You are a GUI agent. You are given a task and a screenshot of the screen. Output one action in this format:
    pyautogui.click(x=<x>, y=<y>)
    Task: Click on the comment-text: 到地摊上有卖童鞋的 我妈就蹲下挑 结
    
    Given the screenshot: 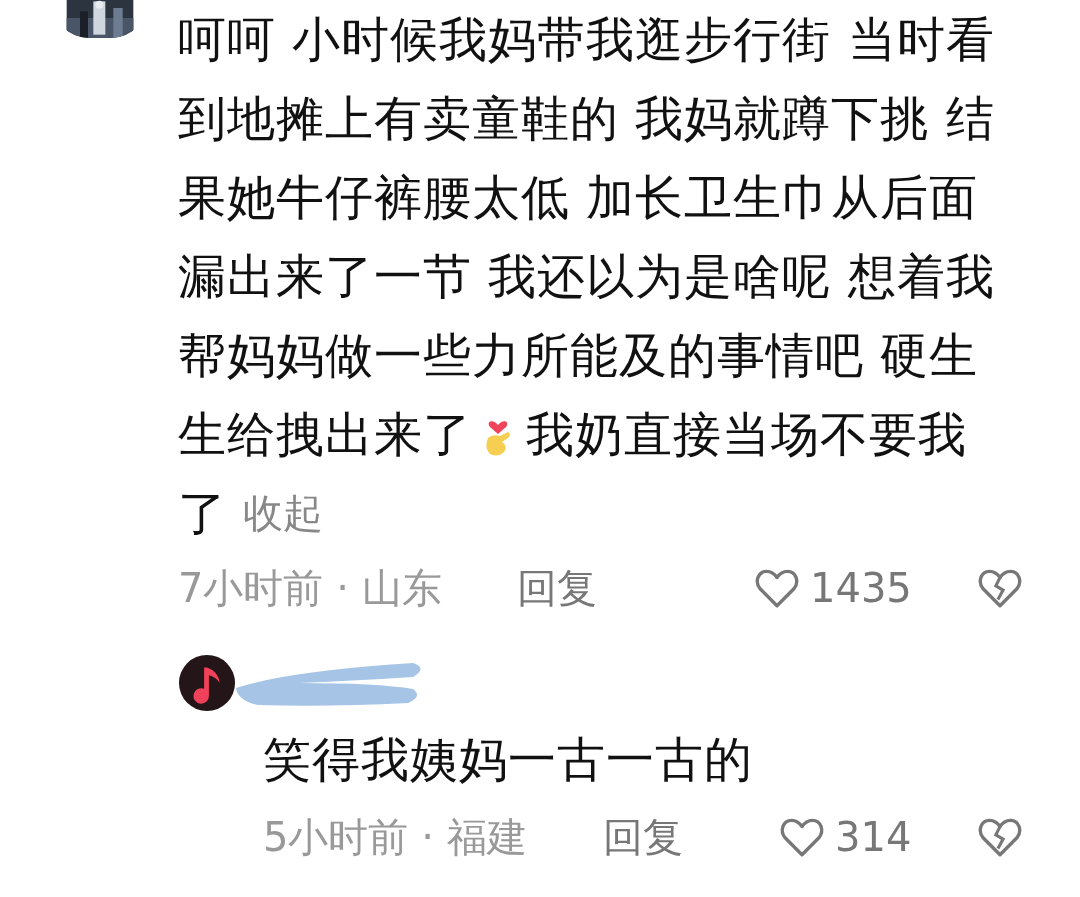 What is the action you would take?
    pyautogui.click(x=586, y=118)
    